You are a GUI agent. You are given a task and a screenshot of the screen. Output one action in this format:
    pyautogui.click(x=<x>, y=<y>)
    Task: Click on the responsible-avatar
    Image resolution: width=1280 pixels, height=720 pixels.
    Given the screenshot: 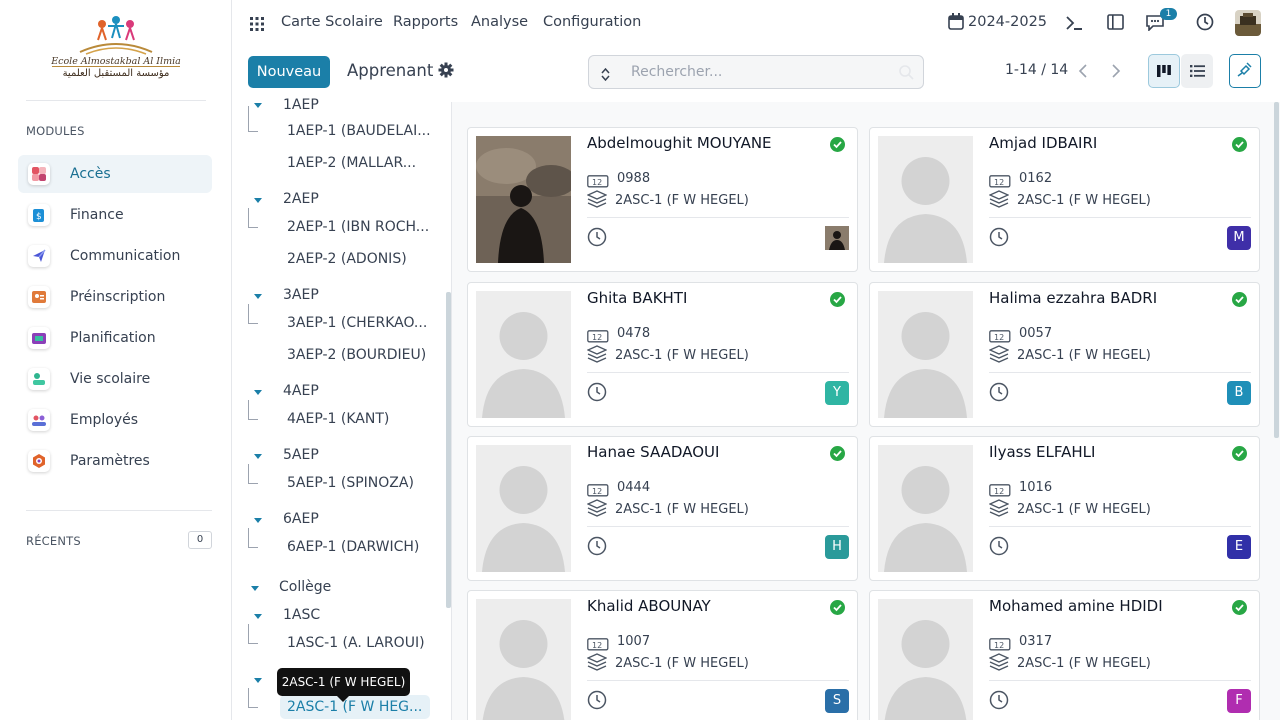 What is the action you would take?
    pyautogui.click(x=837, y=238)
    